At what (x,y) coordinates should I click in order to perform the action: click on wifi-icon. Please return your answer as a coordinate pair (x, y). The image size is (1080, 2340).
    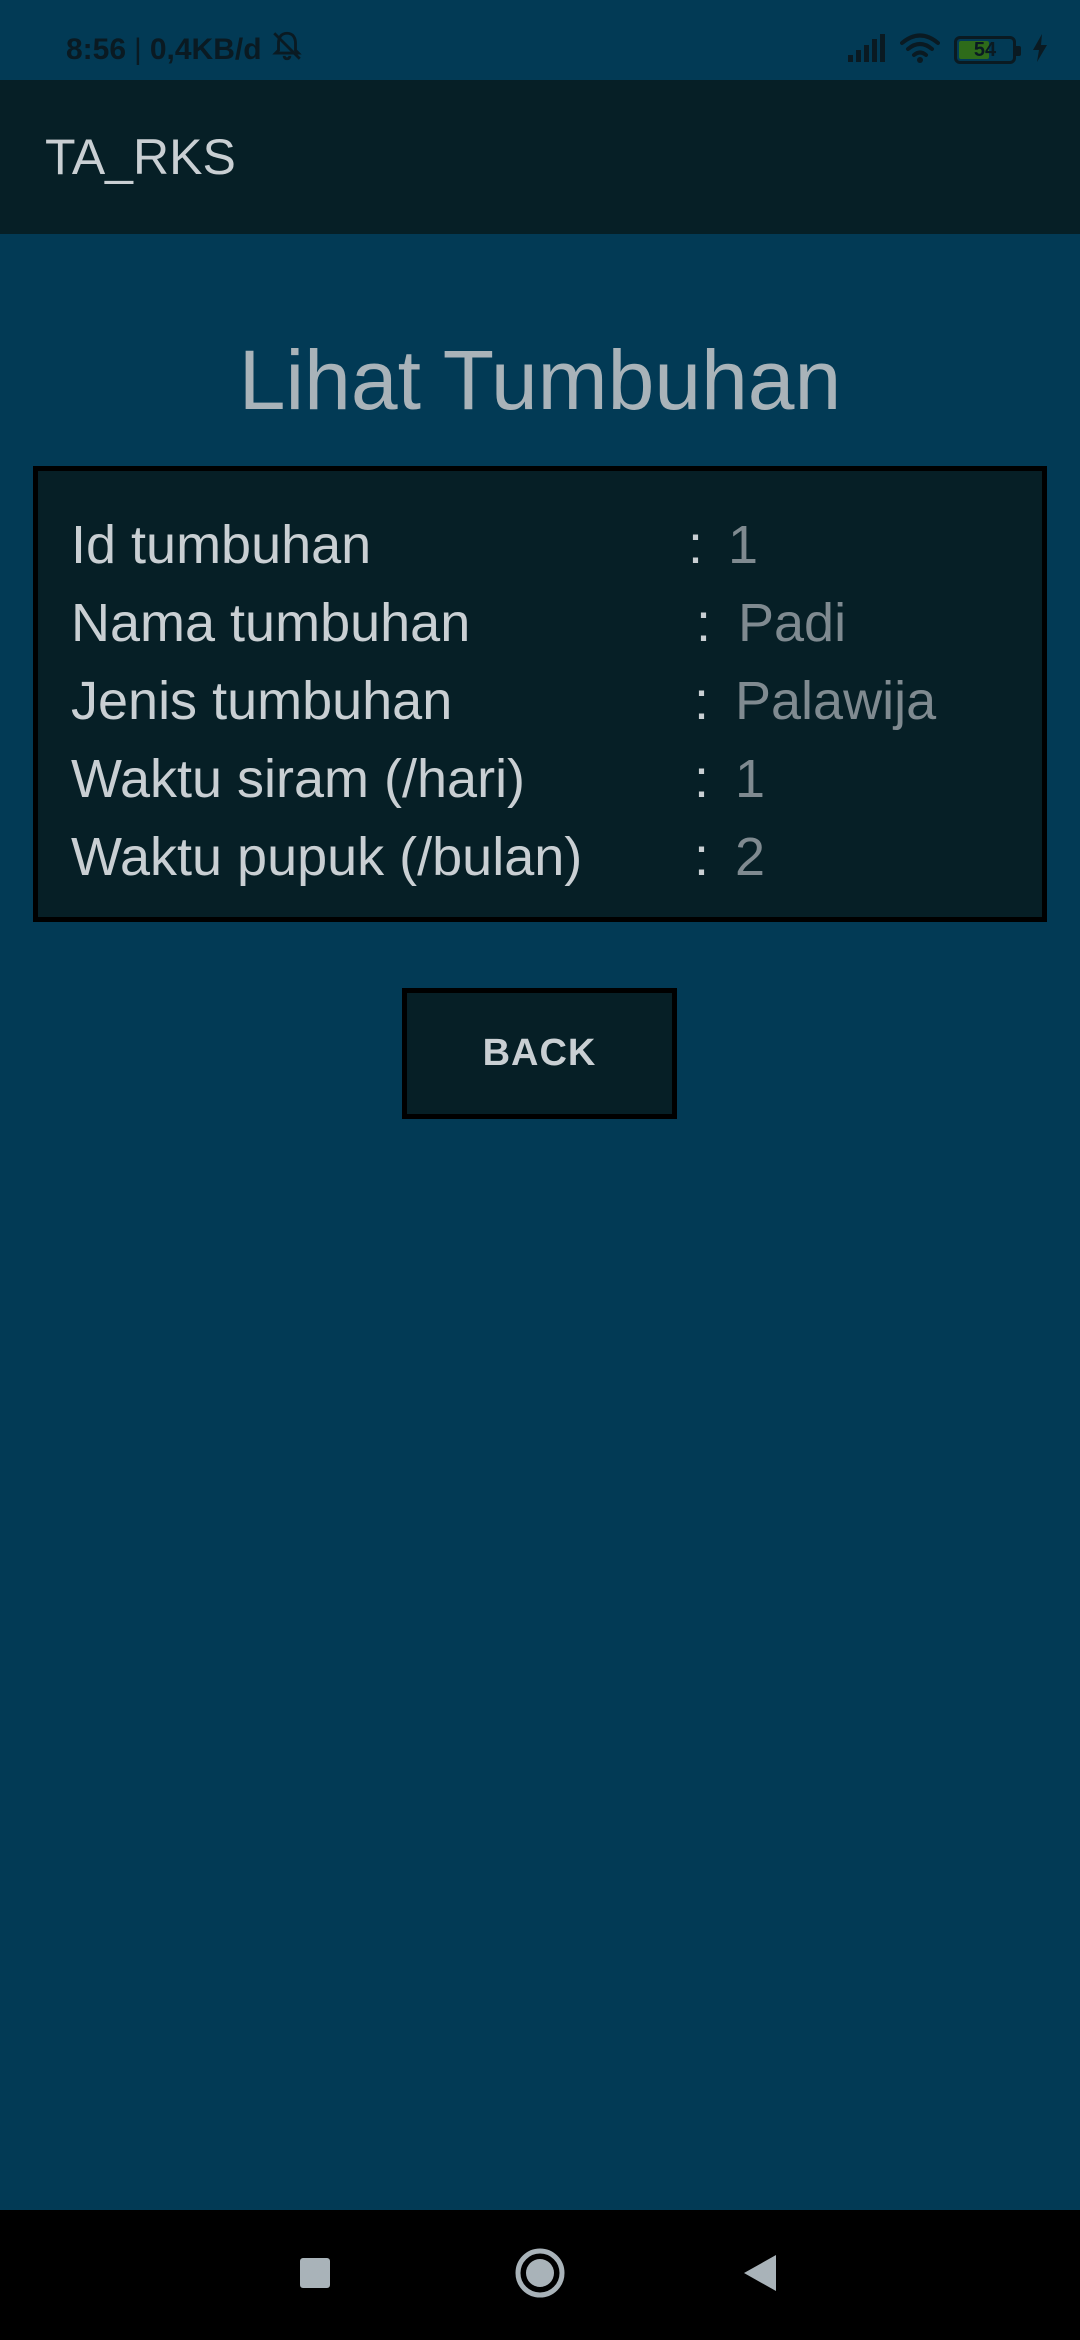
    Looking at the image, I should click on (920, 50).